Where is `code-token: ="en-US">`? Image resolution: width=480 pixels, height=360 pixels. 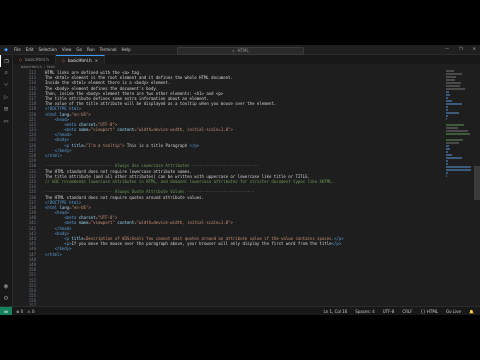 code-token: ="en-US"> is located at coordinates (80, 207).